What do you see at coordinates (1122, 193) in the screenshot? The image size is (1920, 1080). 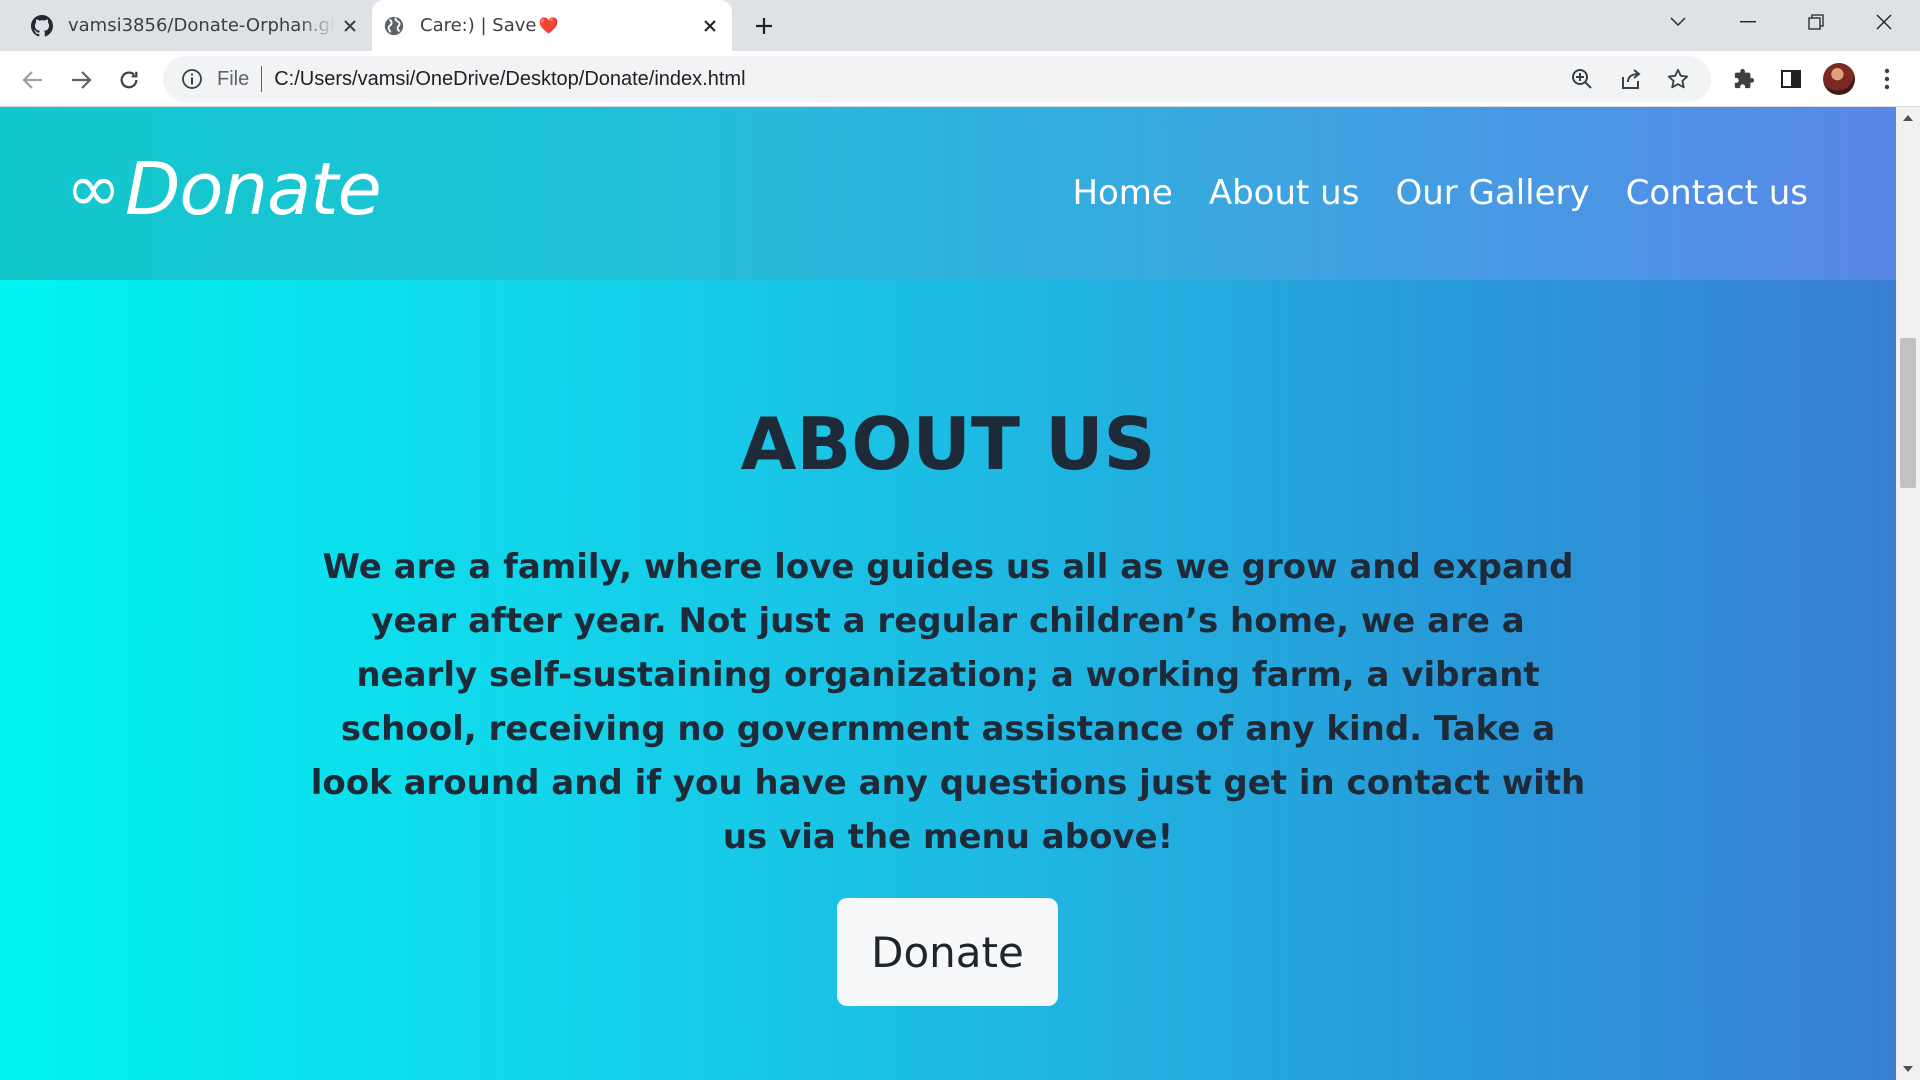 I see `nav-home: Home` at bounding box center [1122, 193].